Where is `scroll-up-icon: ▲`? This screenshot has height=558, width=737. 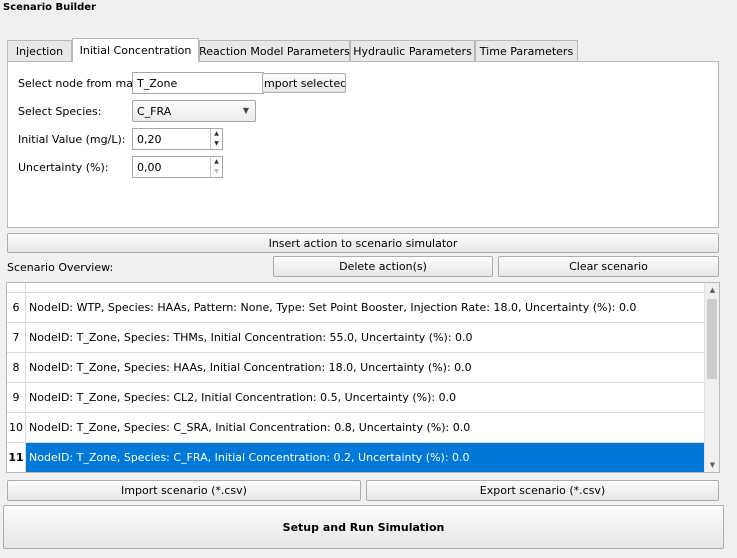 scroll-up-icon: ▲ is located at coordinates (712, 290).